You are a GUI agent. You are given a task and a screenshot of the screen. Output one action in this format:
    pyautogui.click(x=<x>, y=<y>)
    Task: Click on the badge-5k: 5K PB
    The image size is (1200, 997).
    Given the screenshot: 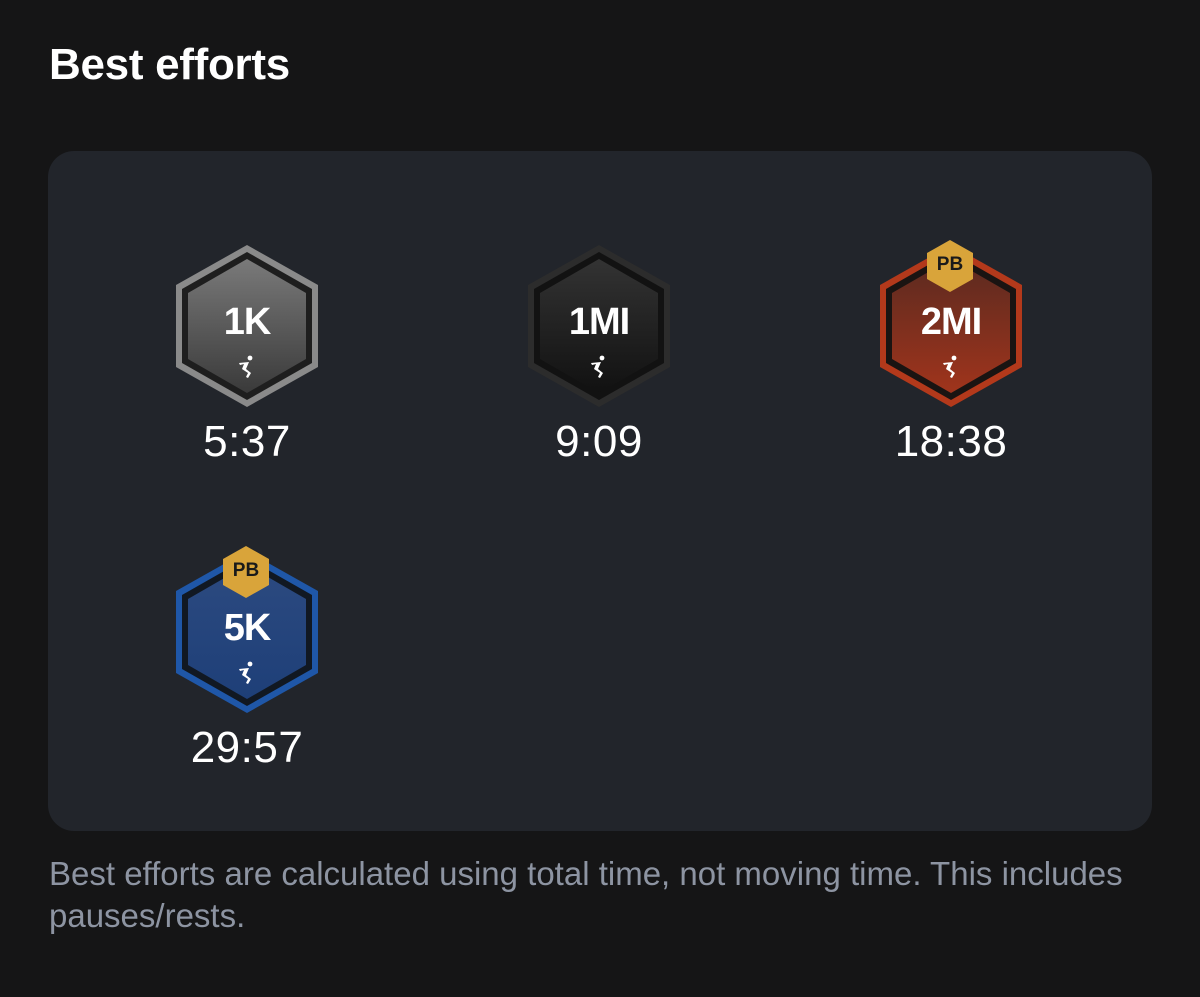 What is the action you would take?
    pyautogui.click(x=247, y=630)
    